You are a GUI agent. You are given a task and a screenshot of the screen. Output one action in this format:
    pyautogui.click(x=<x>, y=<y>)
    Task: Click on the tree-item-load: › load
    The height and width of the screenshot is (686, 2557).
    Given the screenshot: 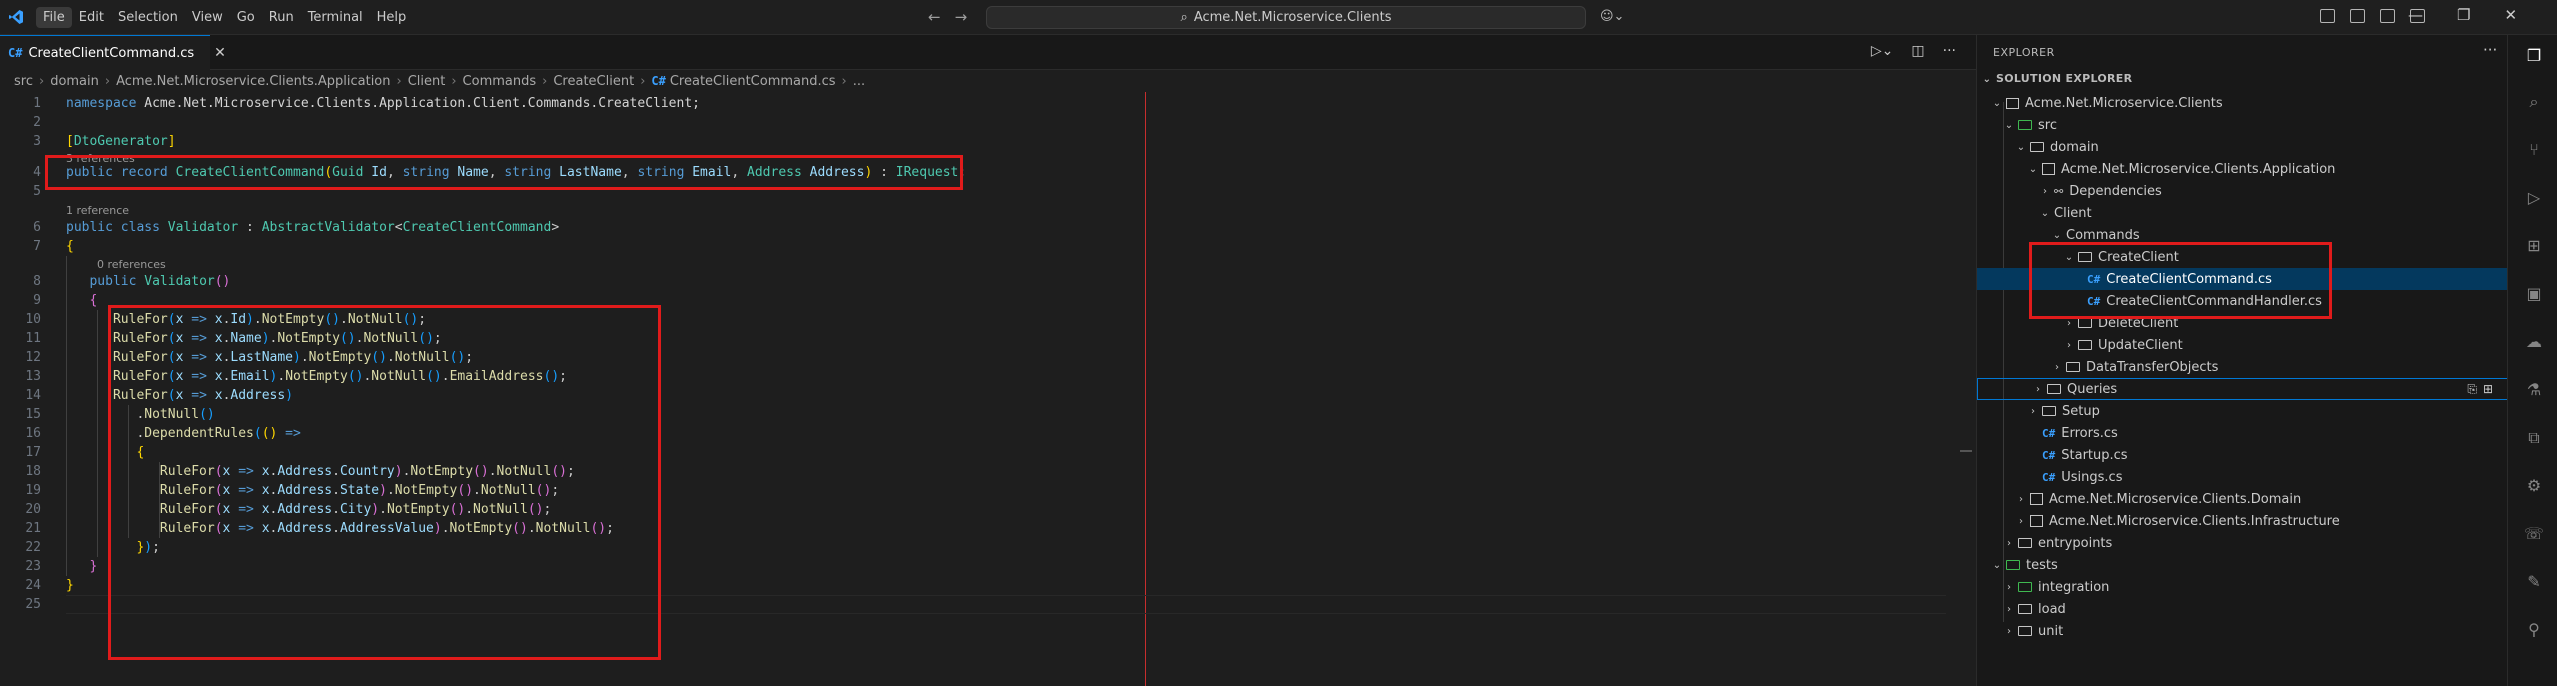 What is the action you would take?
    pyautogui.click(x=2242, y=609)
    